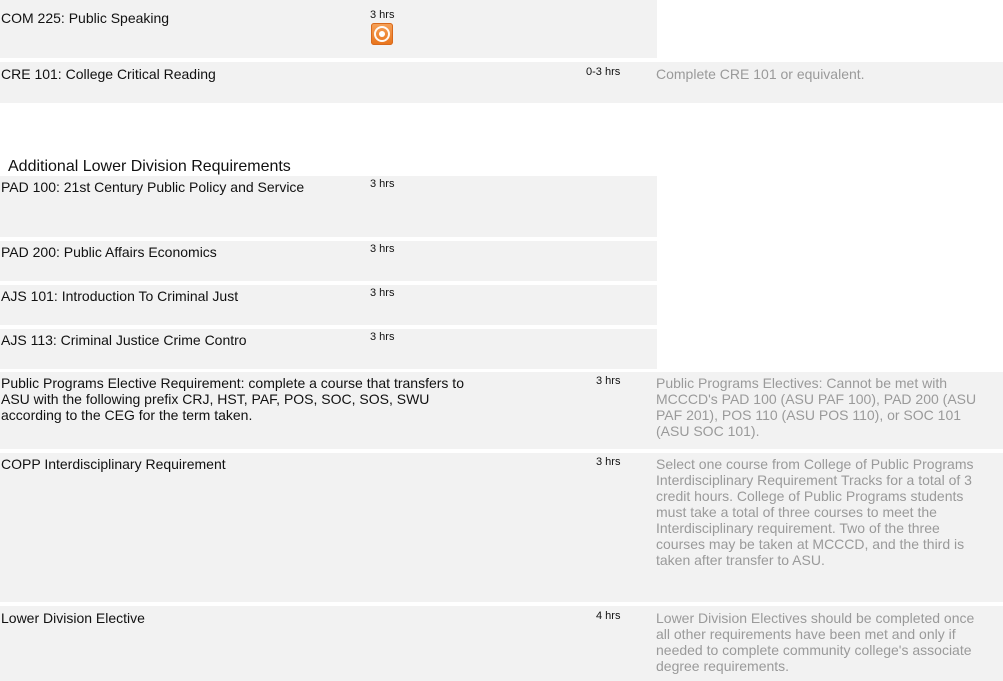  I want to click on course-name: CRE 101: College Critical Reading, so click(108, 74).